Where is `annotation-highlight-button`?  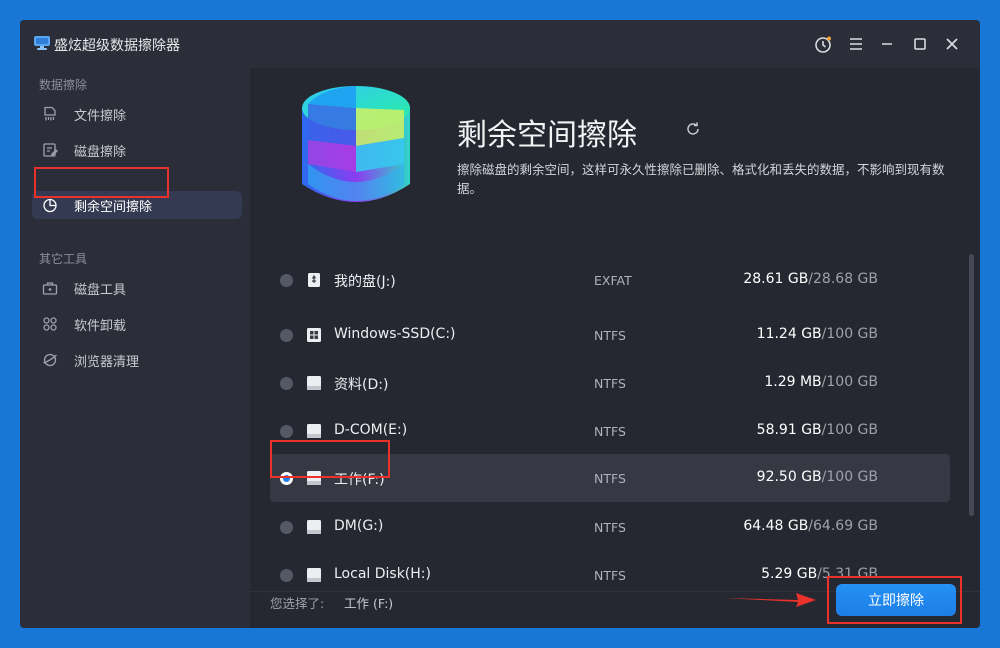
annotation-highlight-button is located at coordinates (894, 600).